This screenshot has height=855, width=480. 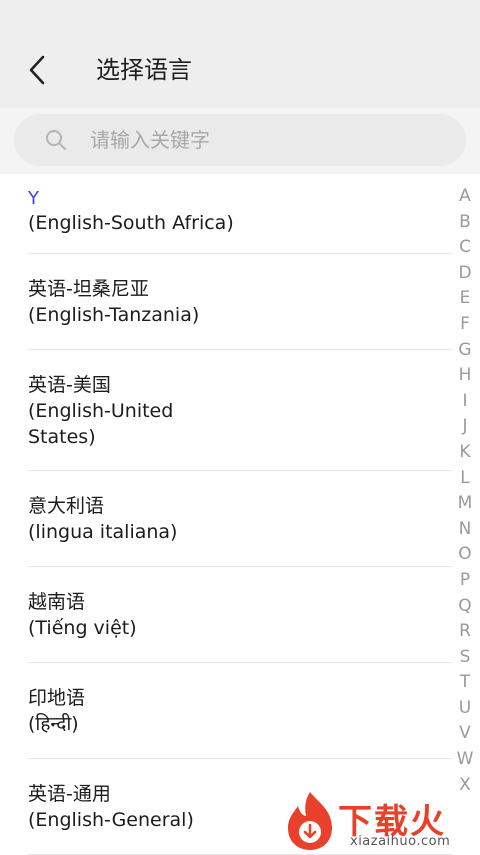 I want to click on list-item-label: (हिन्दी), so click(x=53, y=724).